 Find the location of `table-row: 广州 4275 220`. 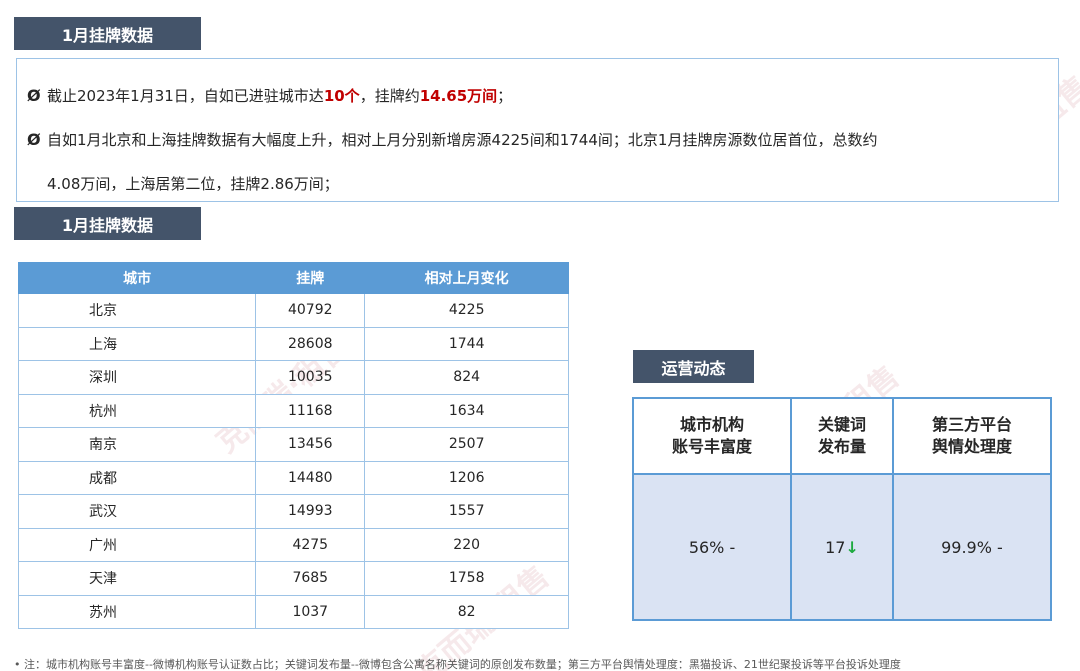

table-row: 广州 4275 220 is located at coordinates (293, 544).